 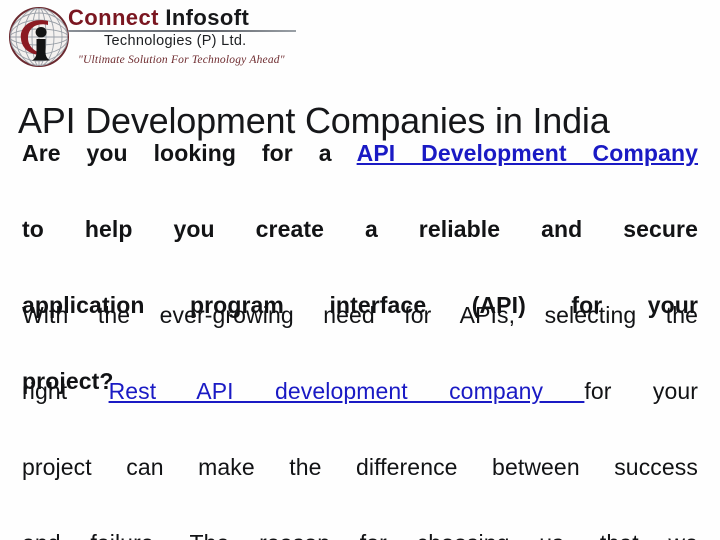 I want to click on globe-logo-icon, so click(x=39, y=37).